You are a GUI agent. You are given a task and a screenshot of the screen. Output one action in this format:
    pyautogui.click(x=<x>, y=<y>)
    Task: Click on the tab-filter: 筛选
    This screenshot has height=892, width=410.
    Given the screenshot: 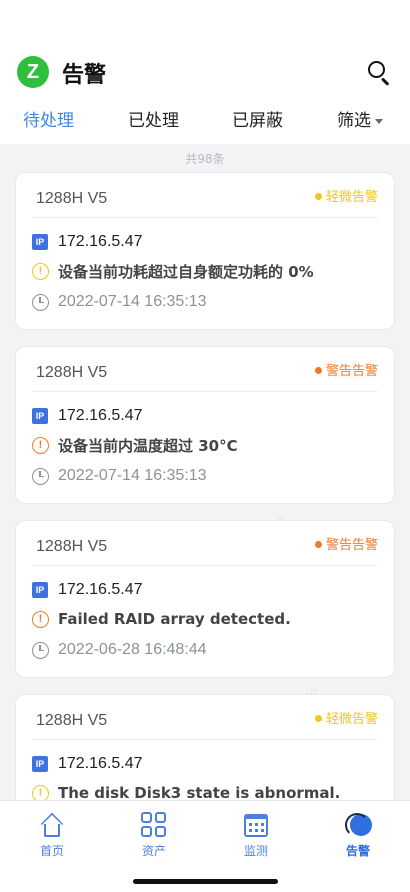 What is the action you would take?
    pyautogui.click(x=360, y=118)
    